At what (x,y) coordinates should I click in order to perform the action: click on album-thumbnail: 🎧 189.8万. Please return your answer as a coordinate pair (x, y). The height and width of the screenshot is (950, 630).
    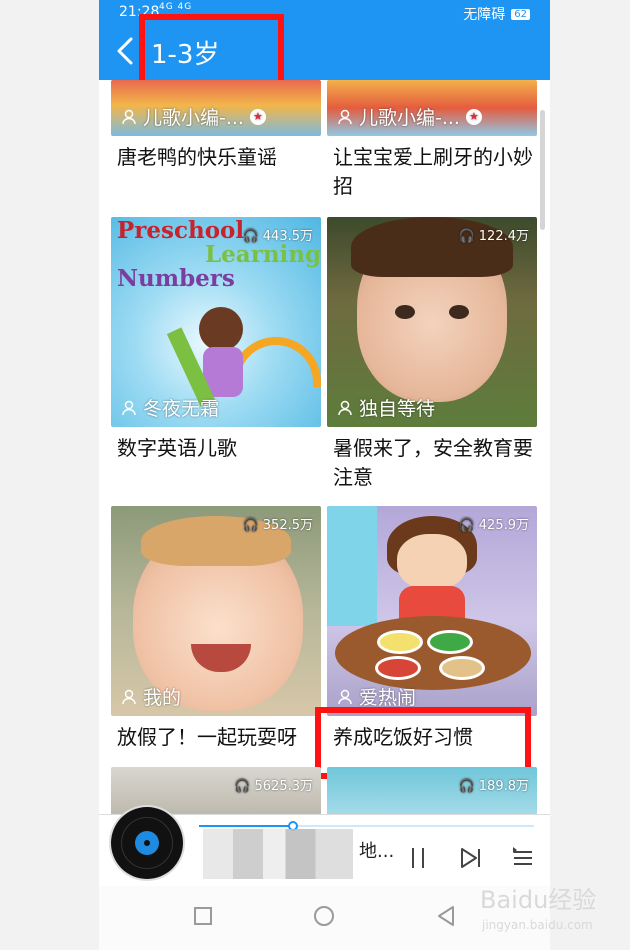
    Looking at the image, I should click on (432, 792).